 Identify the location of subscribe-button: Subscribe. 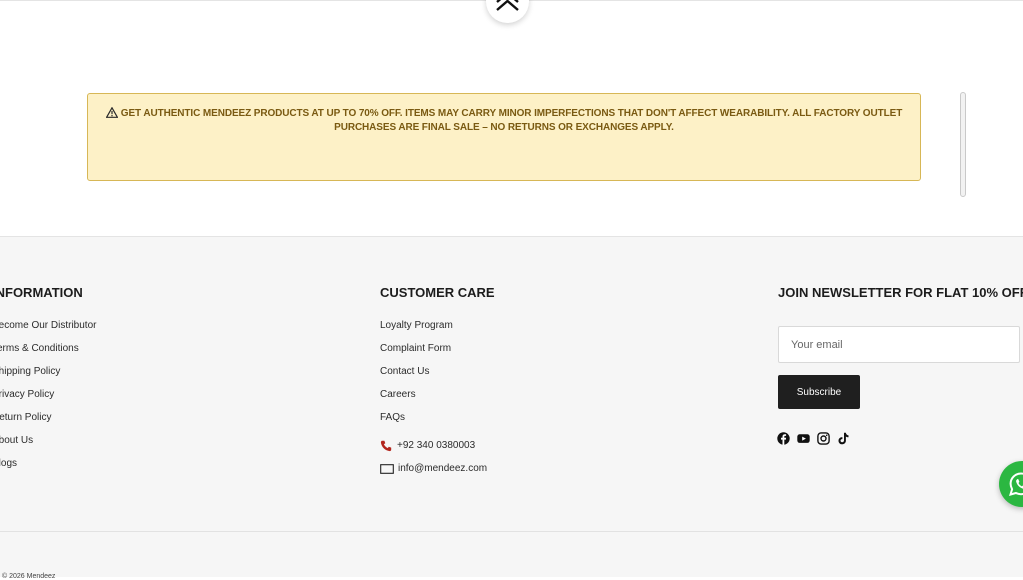
(819, 392).